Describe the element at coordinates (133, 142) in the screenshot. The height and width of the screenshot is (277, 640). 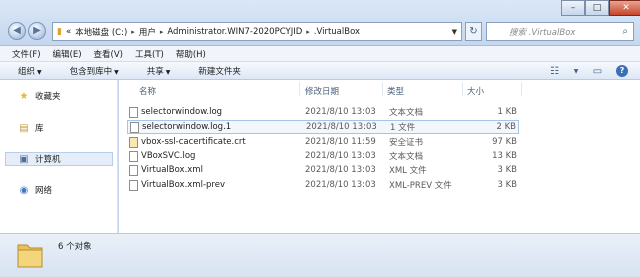
I see `certificate-icon` at that location.